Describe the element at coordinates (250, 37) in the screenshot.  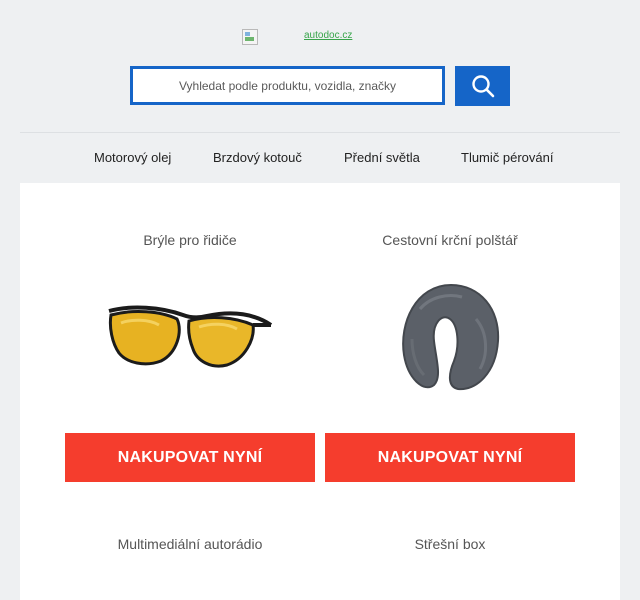
I see `broken-image-icon` at that location.